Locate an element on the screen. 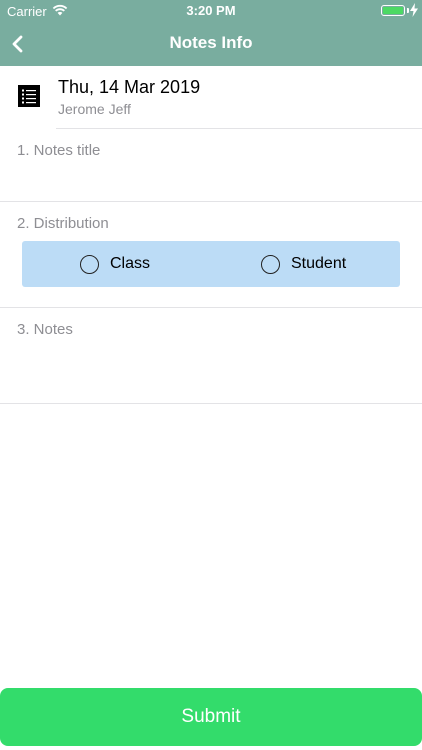 This screenshot has width=422, height=750. note-author: Jerome Jeff is located at coordinates (94, 109).